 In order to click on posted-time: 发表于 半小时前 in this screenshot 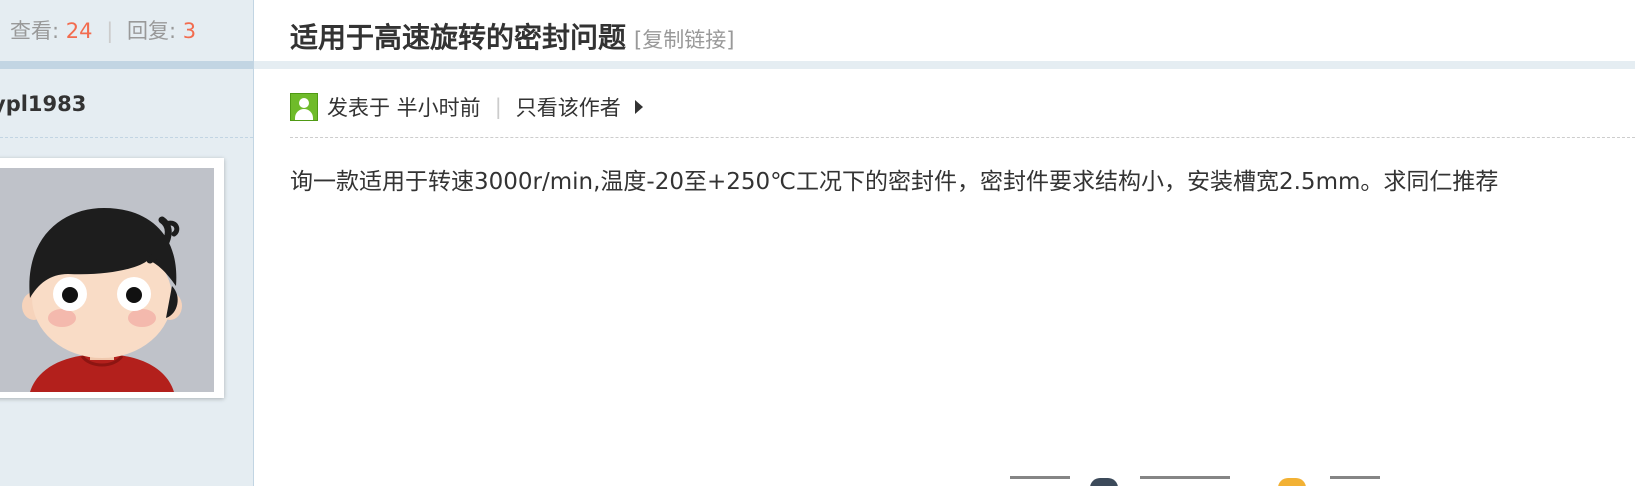, I will do `click(404, 108)`.